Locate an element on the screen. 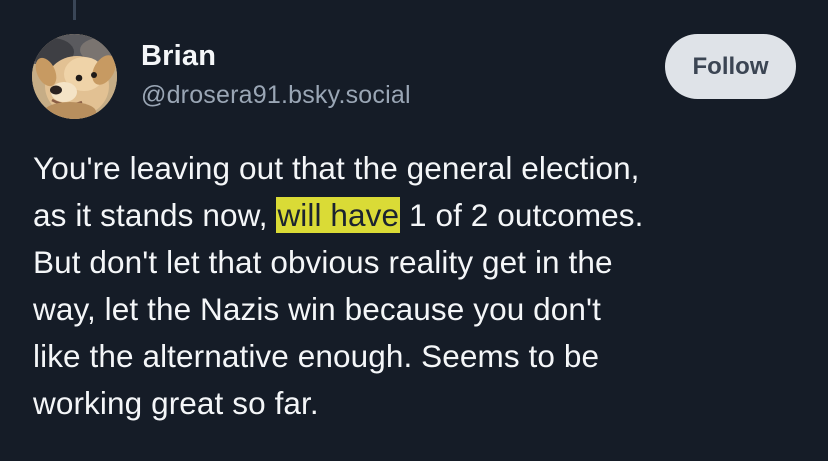  post-text-line: like the alternative enough. Seems to be is located at coordinates (316, 356).